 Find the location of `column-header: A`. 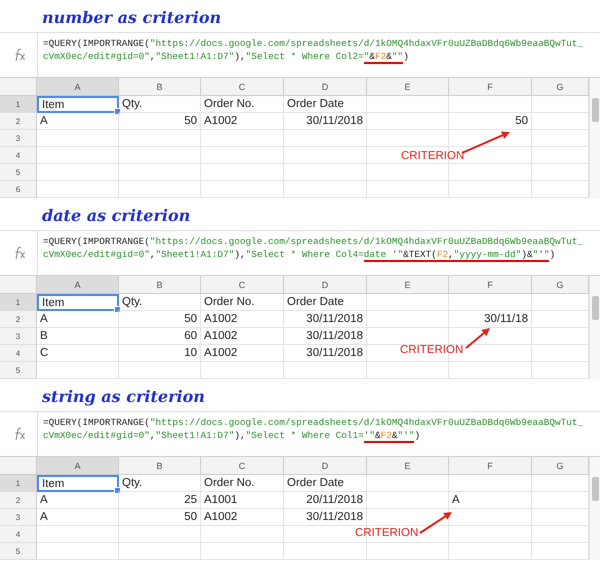

column-header: A is located at coordinates (78, 466).